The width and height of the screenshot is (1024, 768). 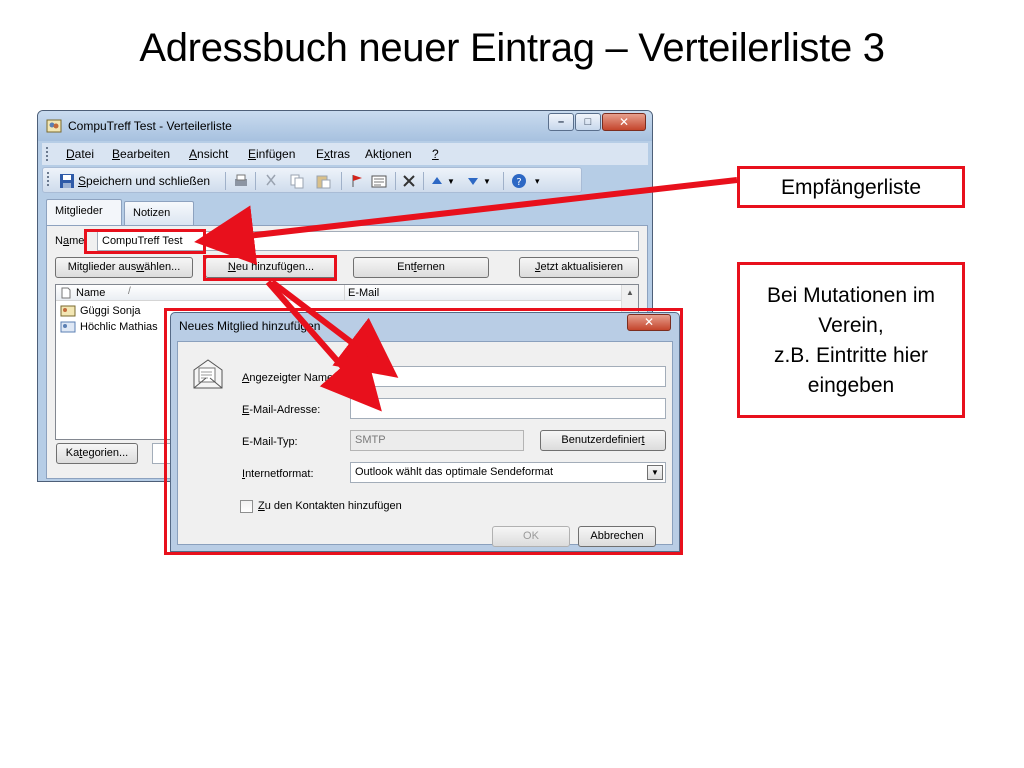 What do you see at coordinates (388, 154) in the screenshot?
I see `menu-actions: Aktionen` at bounding box center [388, 154].